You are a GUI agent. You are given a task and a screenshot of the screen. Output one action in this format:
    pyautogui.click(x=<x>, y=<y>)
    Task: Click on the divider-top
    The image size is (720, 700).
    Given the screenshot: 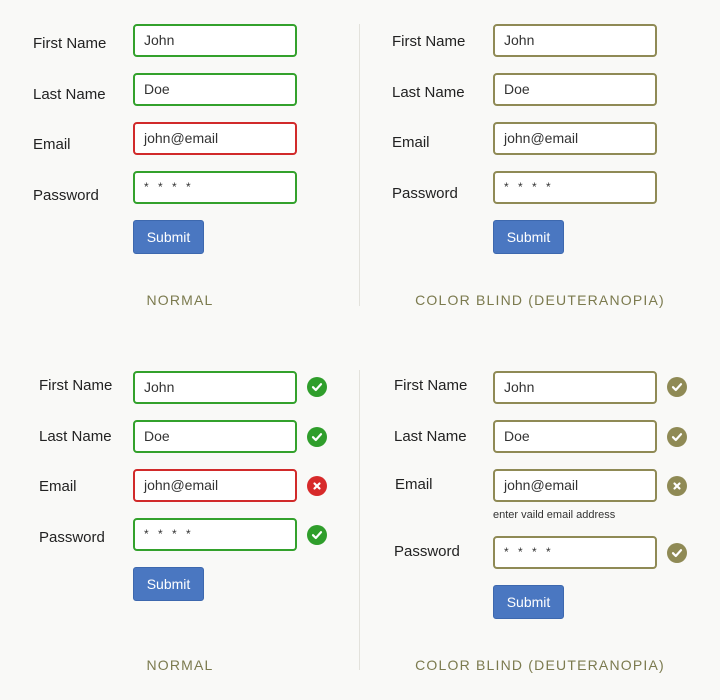 What is the action you would take?
    pyautogui.click(x=359, y=165)
    